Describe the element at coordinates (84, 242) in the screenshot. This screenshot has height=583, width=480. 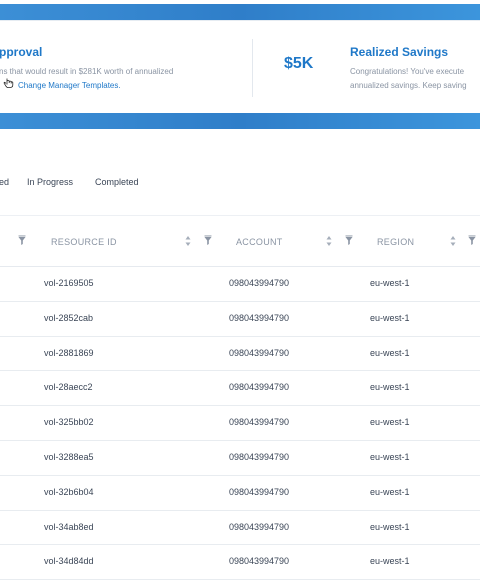
I see `column-header-resource-id: RESOURCE ID` at that location.